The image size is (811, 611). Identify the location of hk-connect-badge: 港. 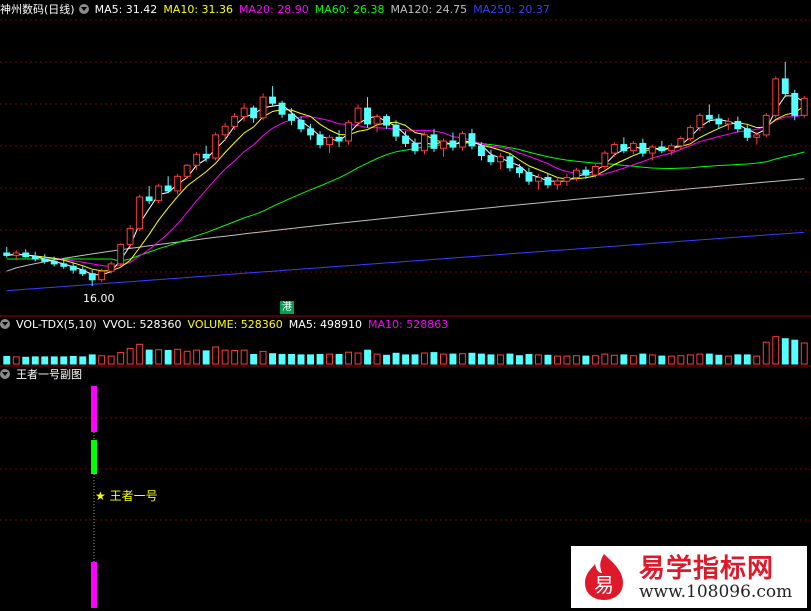
(287, 307).